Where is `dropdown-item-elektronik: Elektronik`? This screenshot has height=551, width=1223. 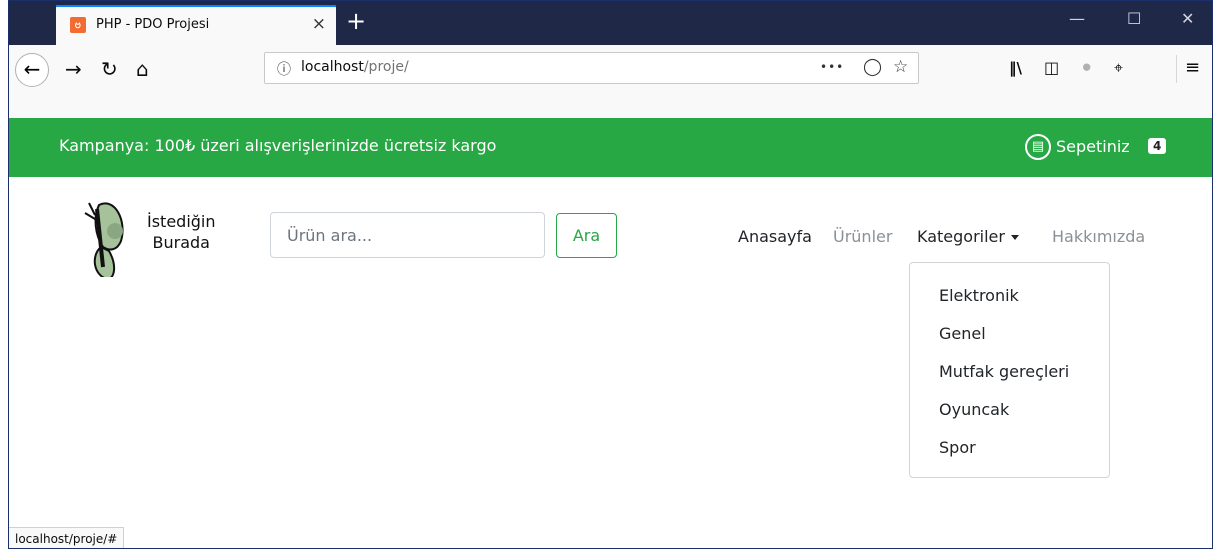
dropdown-item-elektronik: Elektronik is located at coordinates (979, 295).